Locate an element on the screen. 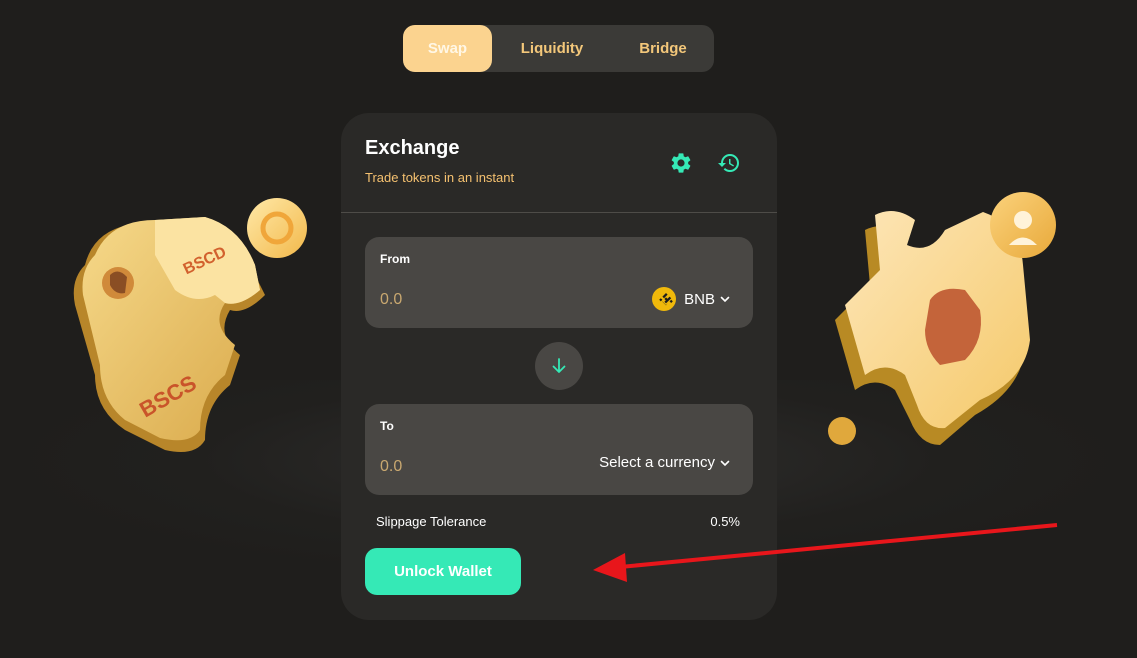 The image size is (1137, 658). left-puzzle-illustration: BSCD BSCS is located at coordinates (190, 325).